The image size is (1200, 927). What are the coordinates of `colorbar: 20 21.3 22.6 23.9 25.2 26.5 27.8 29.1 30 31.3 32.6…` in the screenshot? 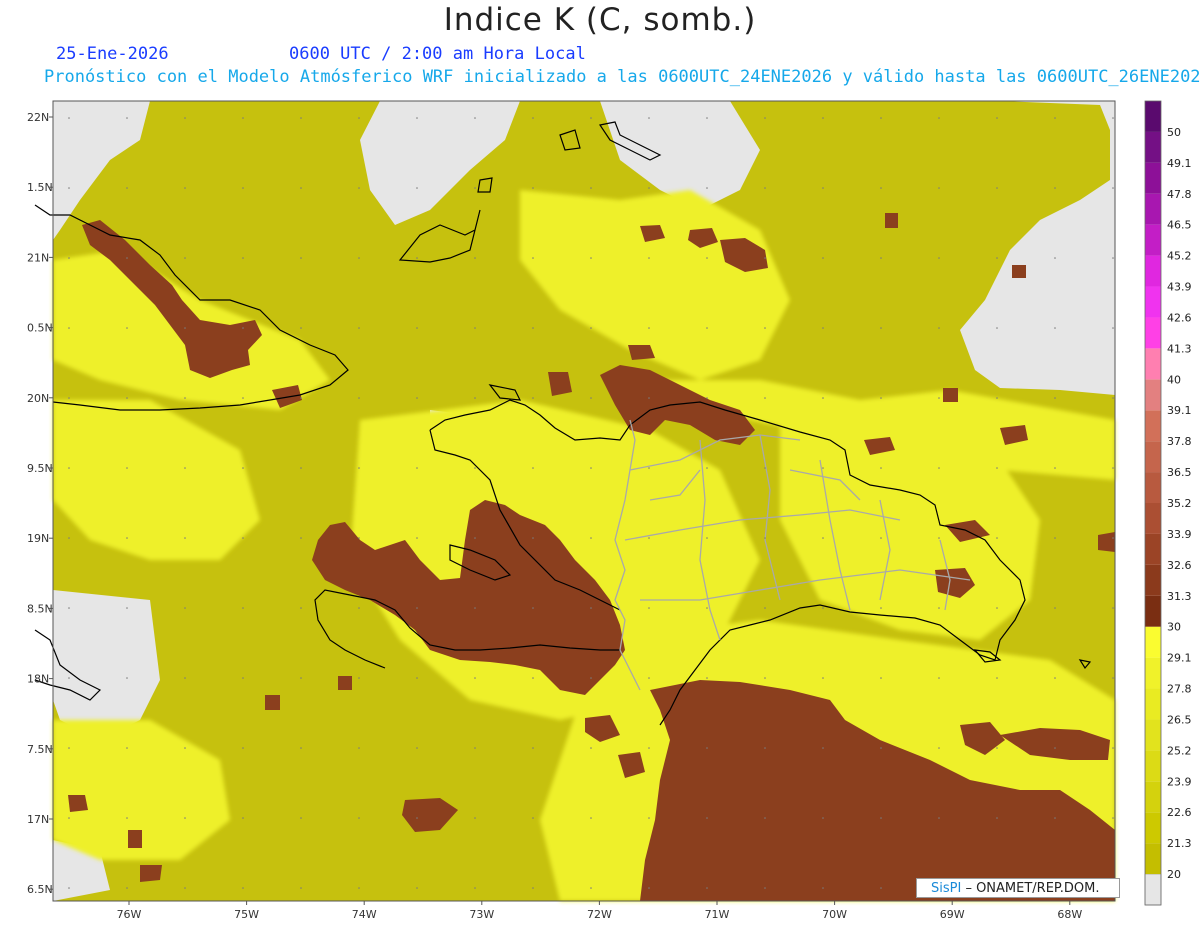 It's located at (1168, 503).